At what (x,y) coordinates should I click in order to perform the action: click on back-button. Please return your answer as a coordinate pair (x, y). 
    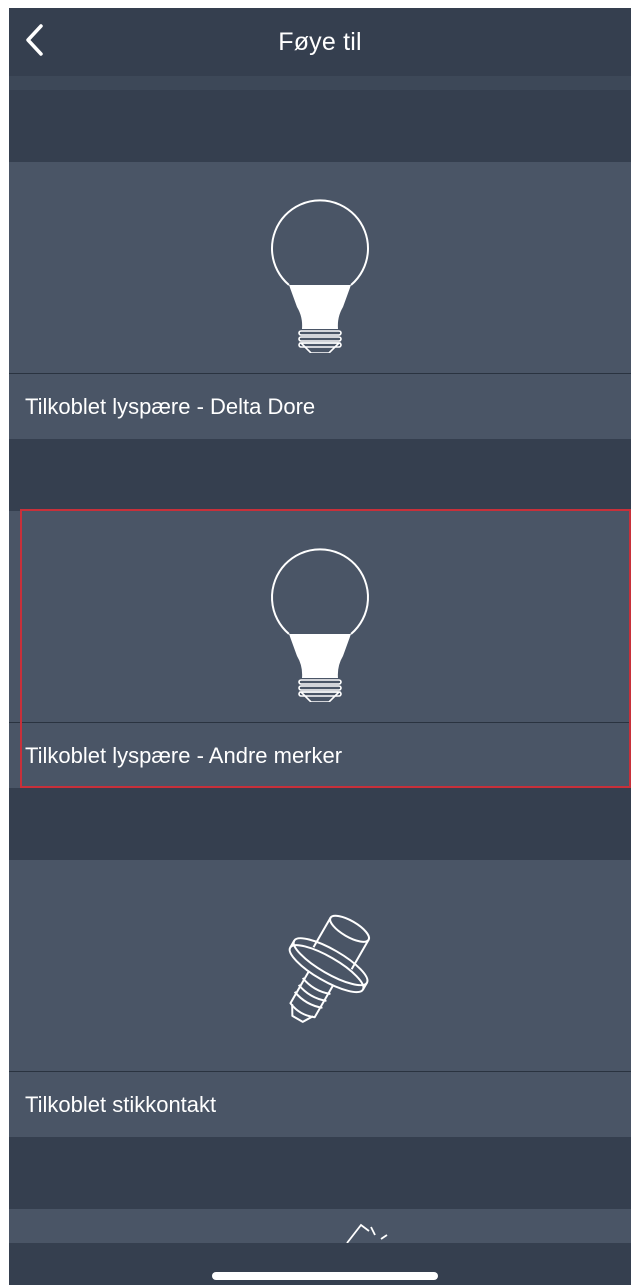
    Looking at the image, I should click on (34, 40).